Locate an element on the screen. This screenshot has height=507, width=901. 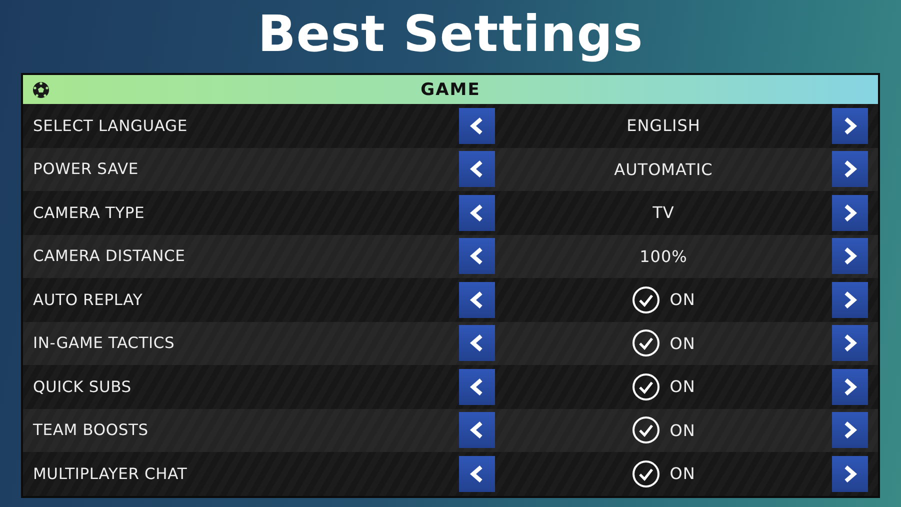
page-title: Best Settings is located at coordinates (451, 34).